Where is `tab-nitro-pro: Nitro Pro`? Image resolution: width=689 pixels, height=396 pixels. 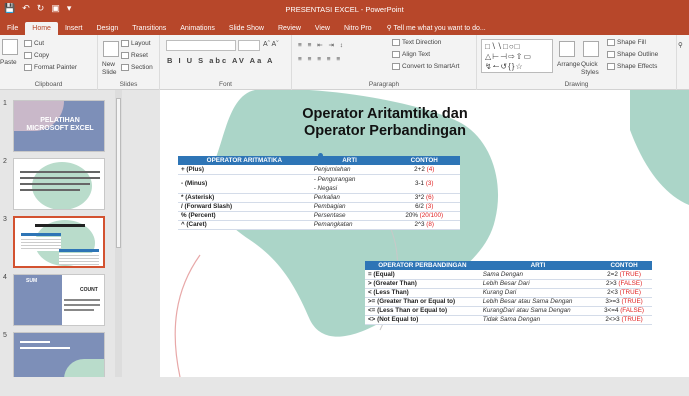
tab-nitro-pro: Nitro Pro is located at coordinates (358, 28).